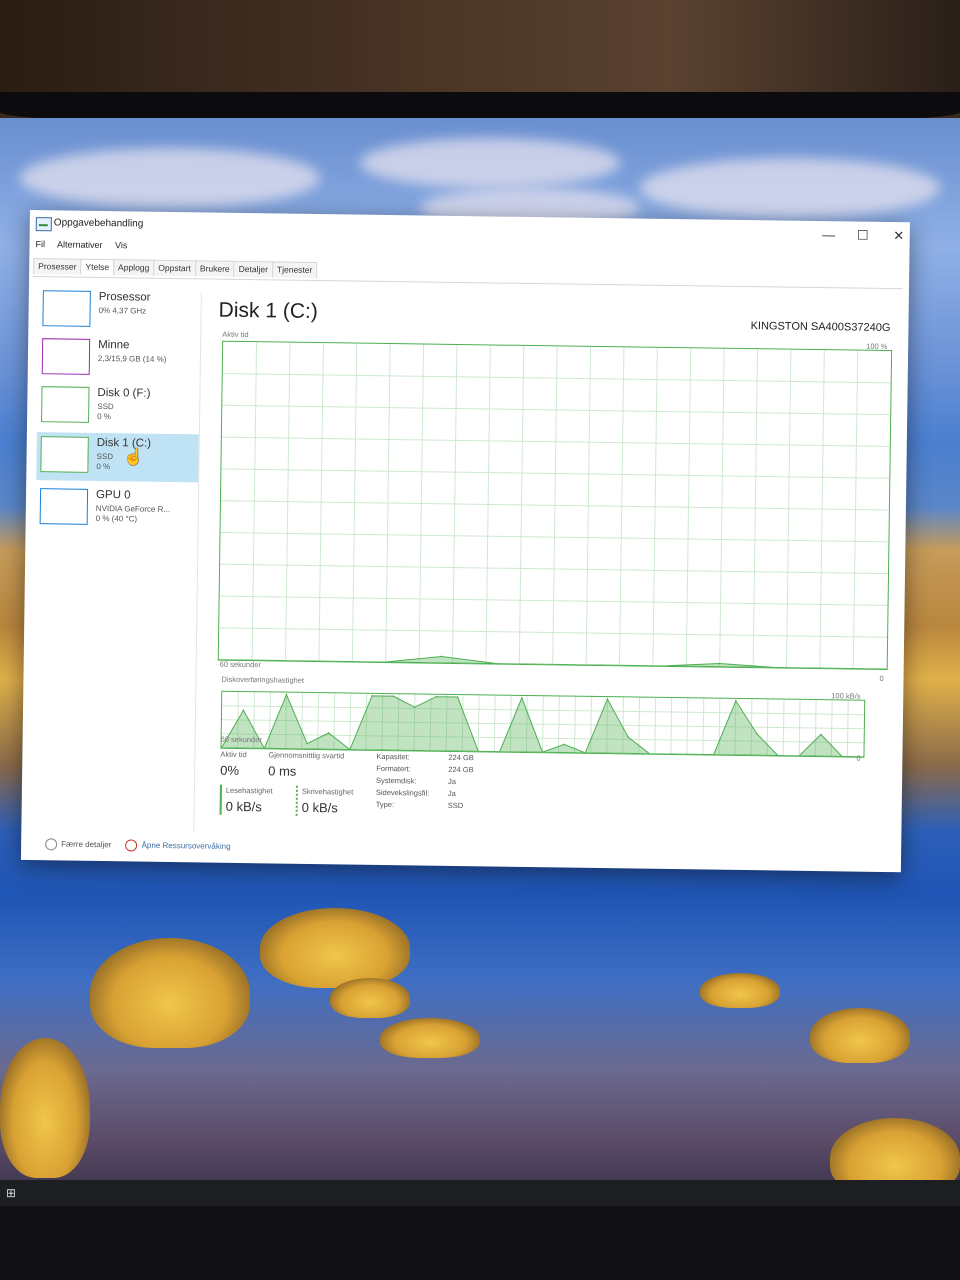  I want to click on active-time-label: Aktiv tid, so click(233, 754).